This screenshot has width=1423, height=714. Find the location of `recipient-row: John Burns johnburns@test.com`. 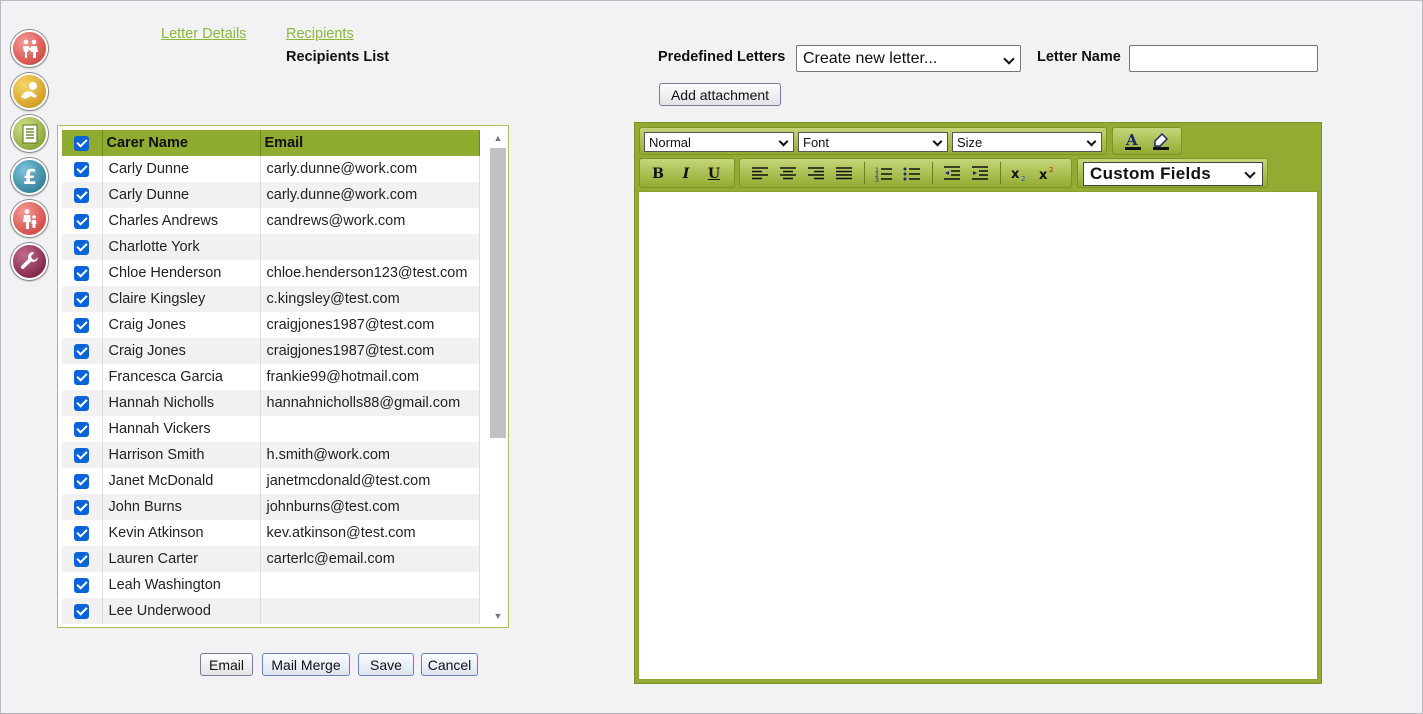

recipient-row: John Burns johnburns@test.com is located at coordinates (271, 507).